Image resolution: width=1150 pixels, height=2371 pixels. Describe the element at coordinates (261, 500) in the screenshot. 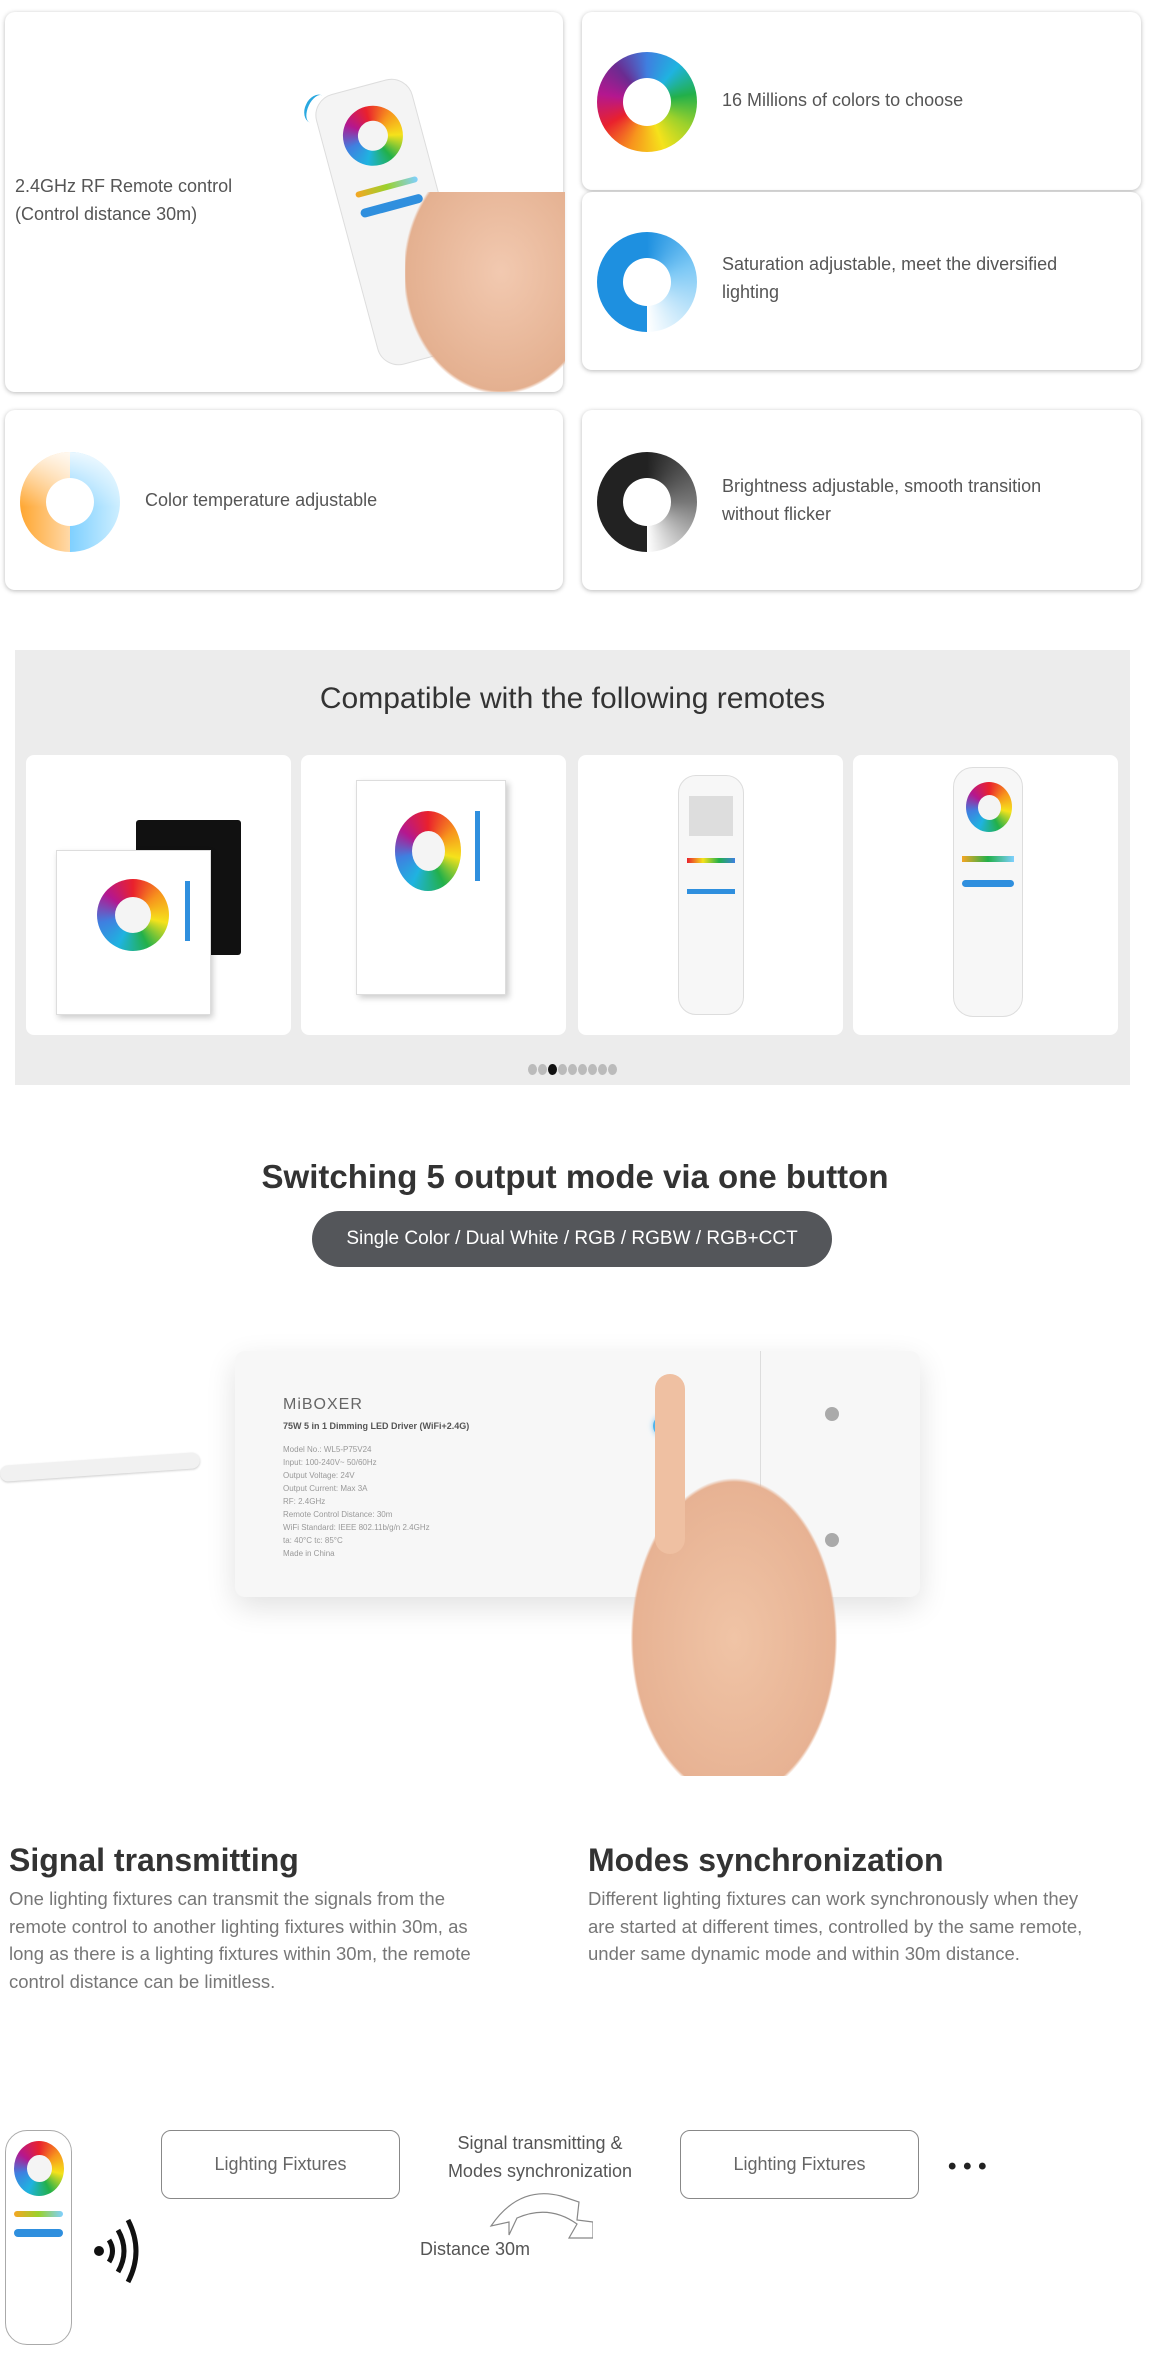

I see `feature-cct-text: Color temperature adjustable` at that location.